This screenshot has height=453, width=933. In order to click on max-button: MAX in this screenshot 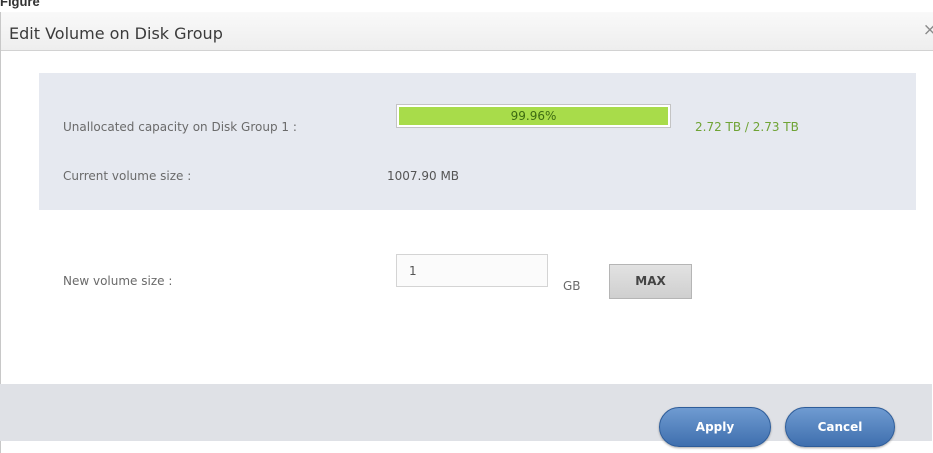, I will do `click(650, 281)`.